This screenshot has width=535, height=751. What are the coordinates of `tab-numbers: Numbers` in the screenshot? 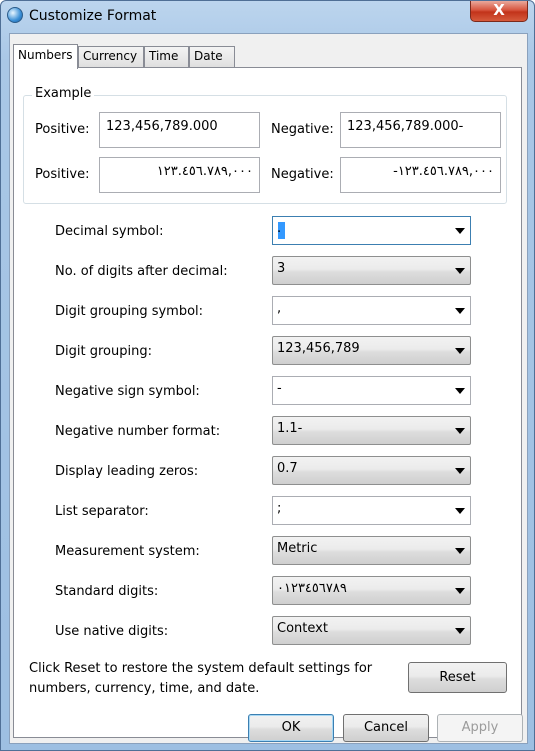 It's located at (45, 56).